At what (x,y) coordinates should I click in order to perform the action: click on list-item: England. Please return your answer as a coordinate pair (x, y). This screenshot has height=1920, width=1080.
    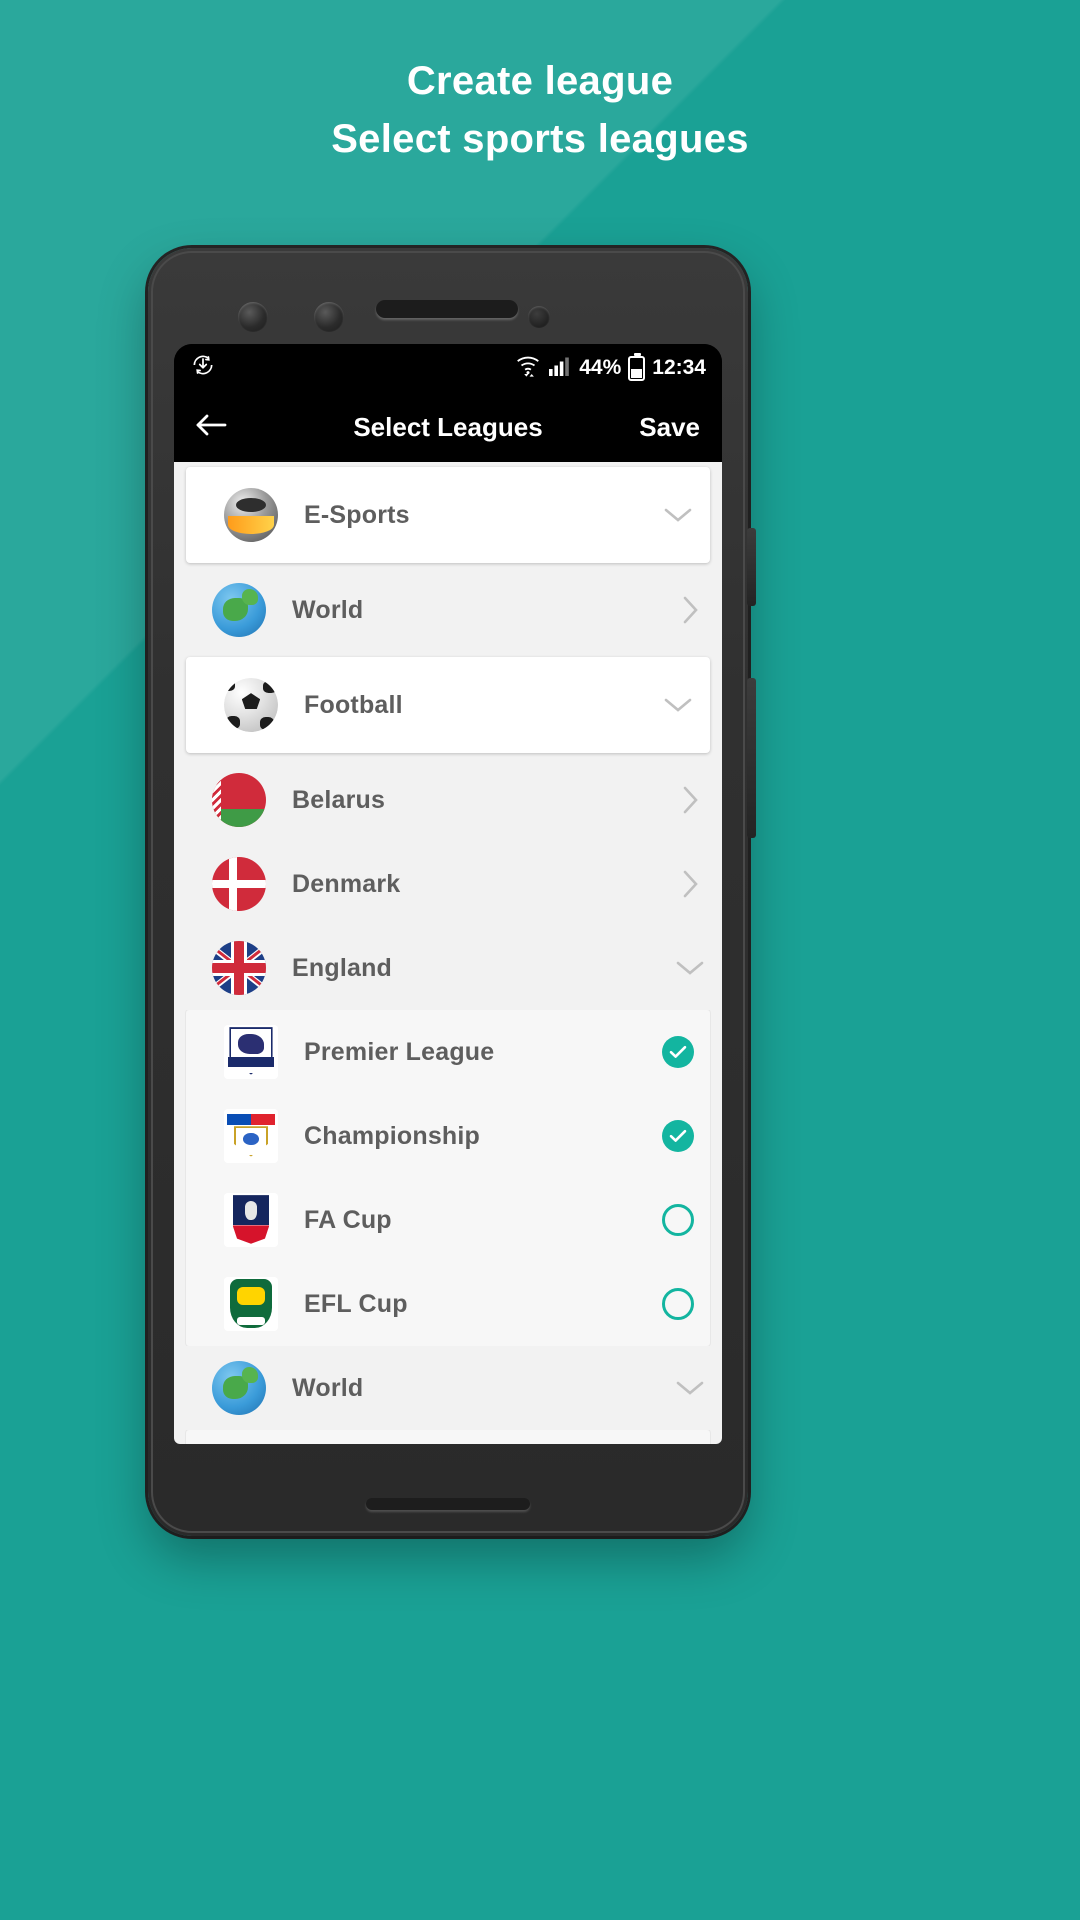
    Looking at the image, I should click on (448, 968).